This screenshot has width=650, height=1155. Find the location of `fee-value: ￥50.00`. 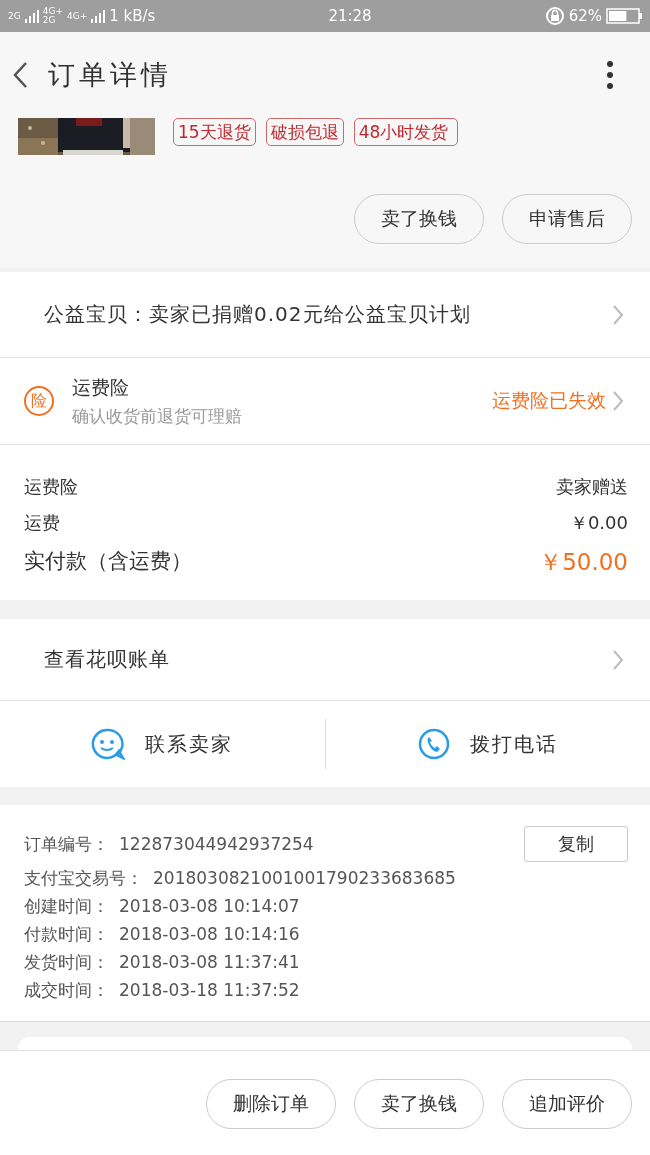

fee-value: ￥50.00 is located at coordinates (583, 562).